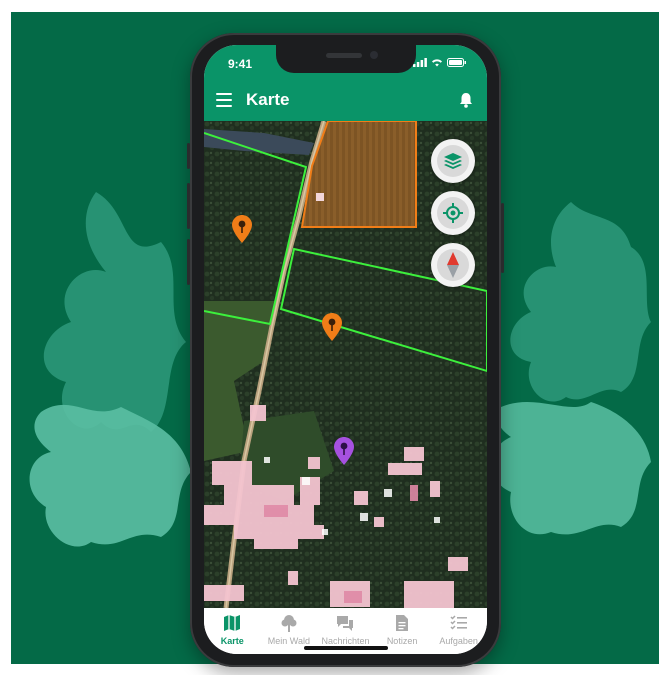 The height and width of the screenshot is (675, 670). Describe the element at coordinates (345, 641) in the screenshot. I see `tab-label: Nachrichten` at that location.